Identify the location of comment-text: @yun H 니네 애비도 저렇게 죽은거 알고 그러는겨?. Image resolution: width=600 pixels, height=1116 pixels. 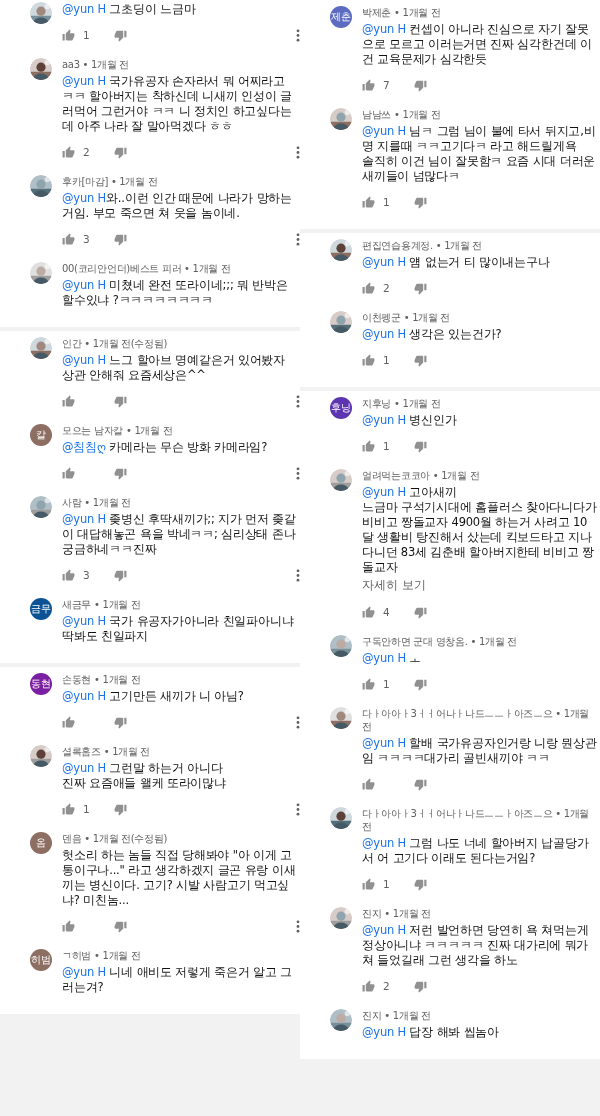
(177, 980).